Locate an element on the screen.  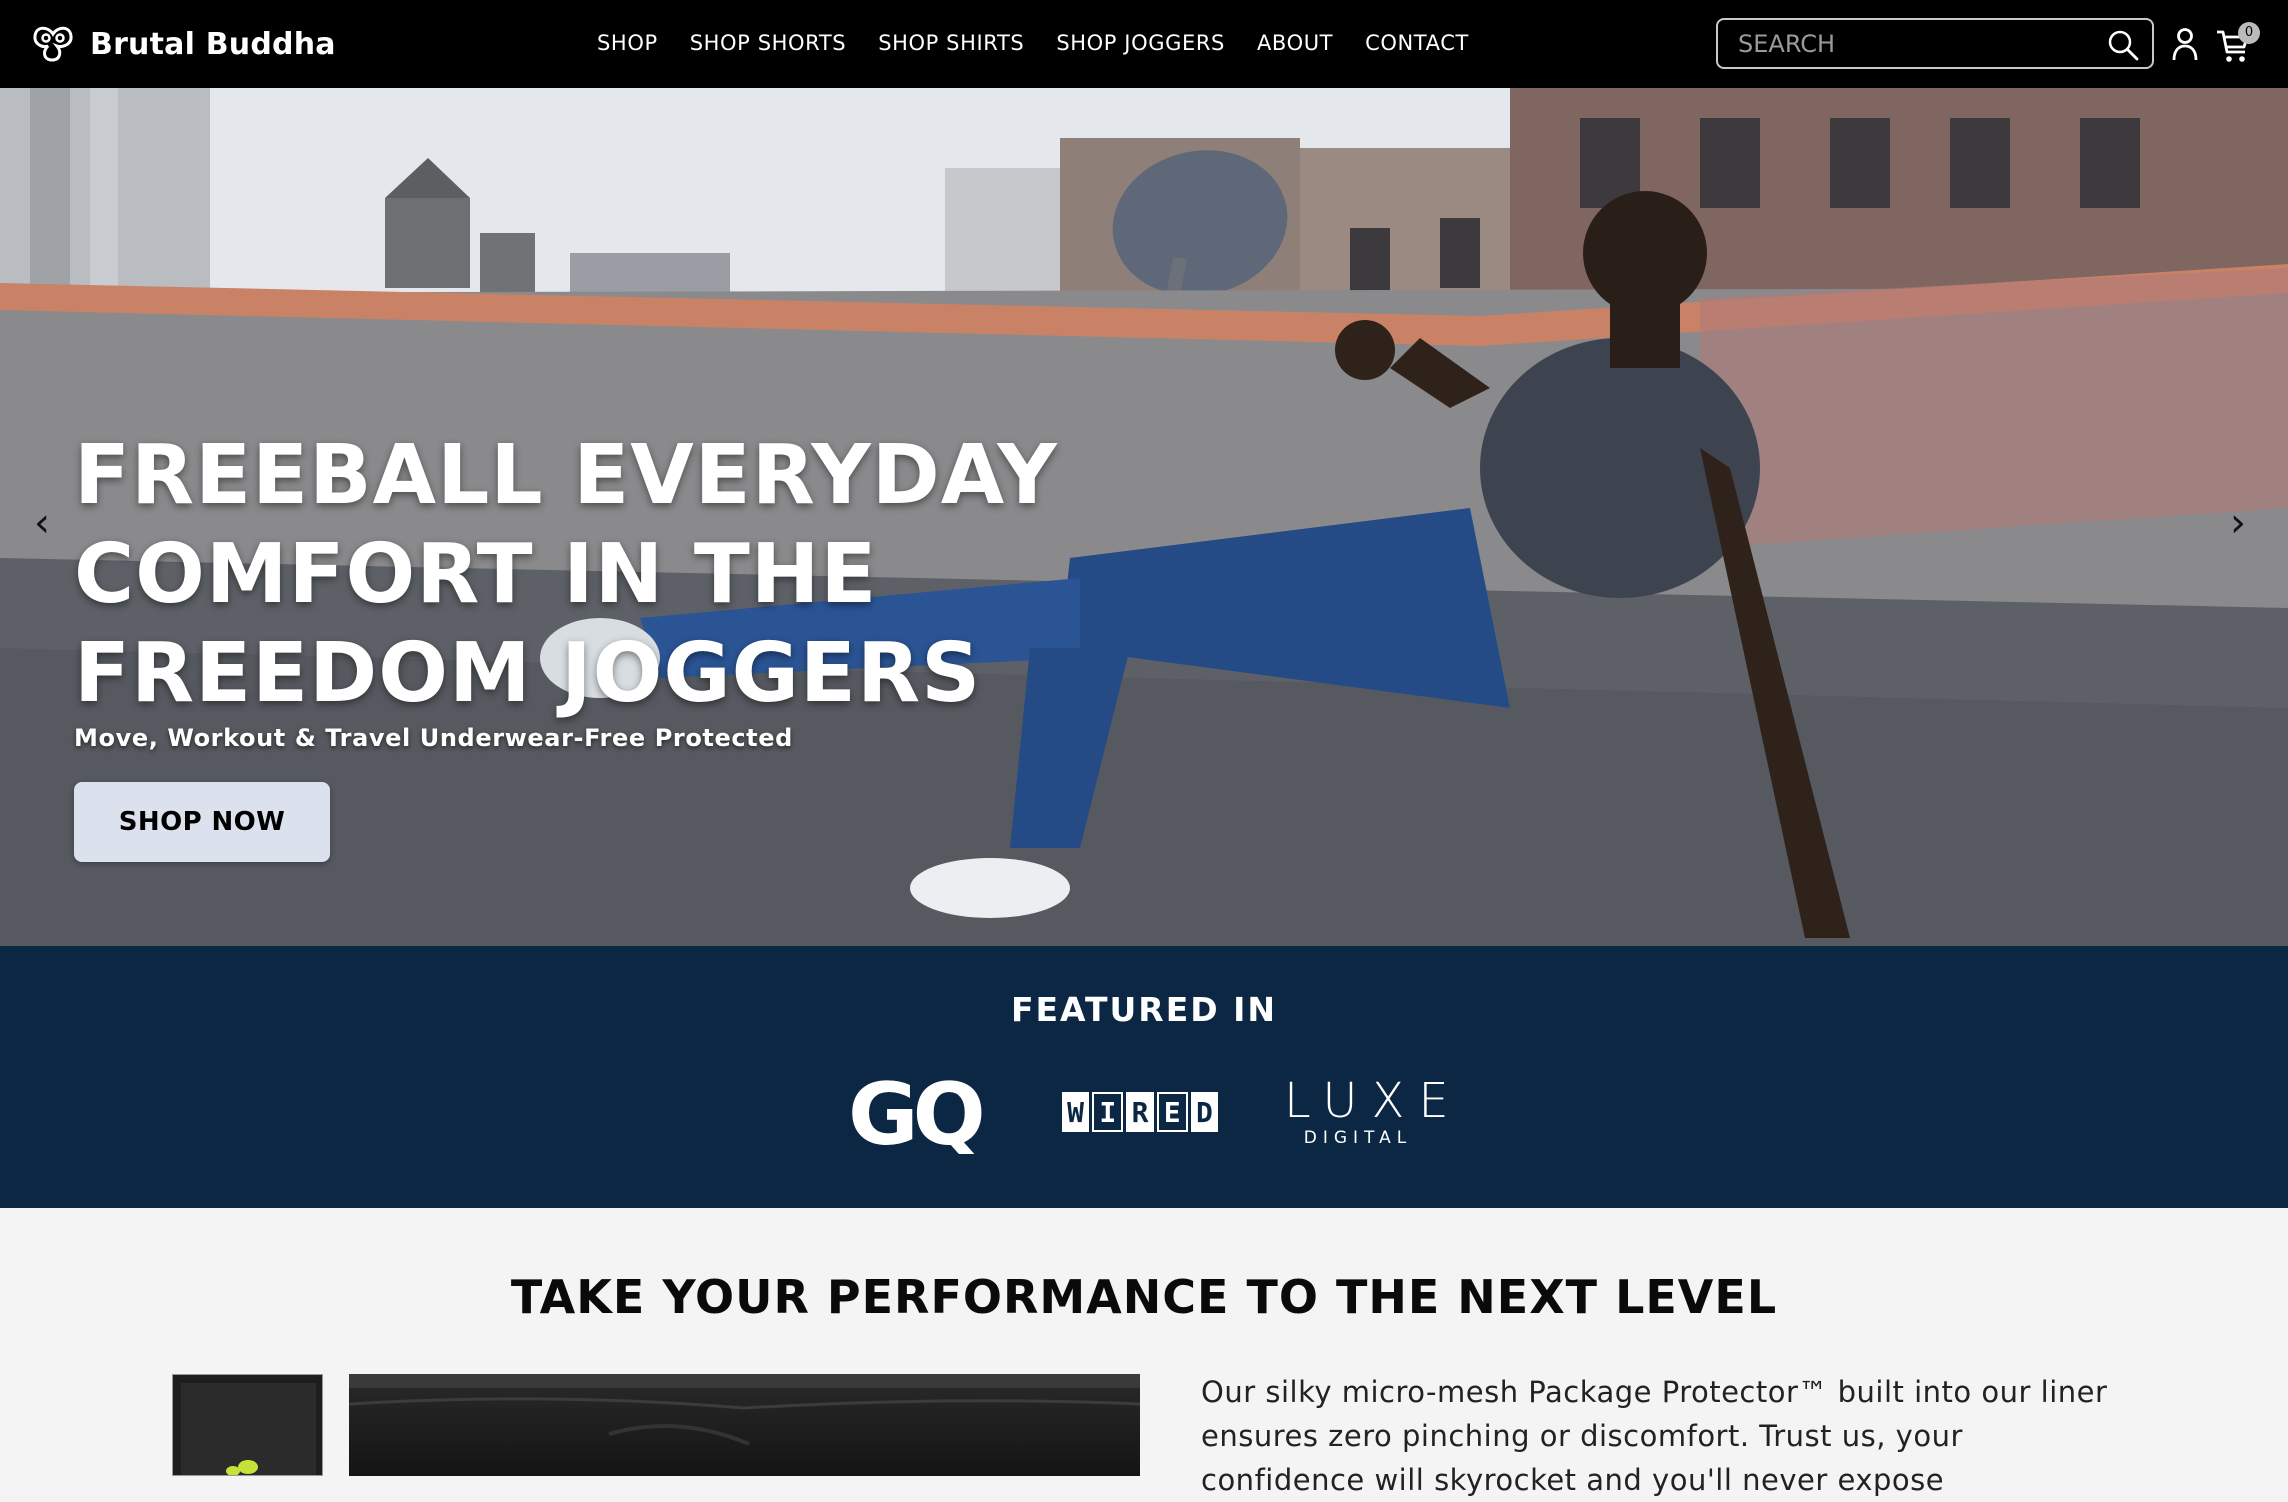
brand-logo: Brutal Buddha is located at coordinates (183, 44).